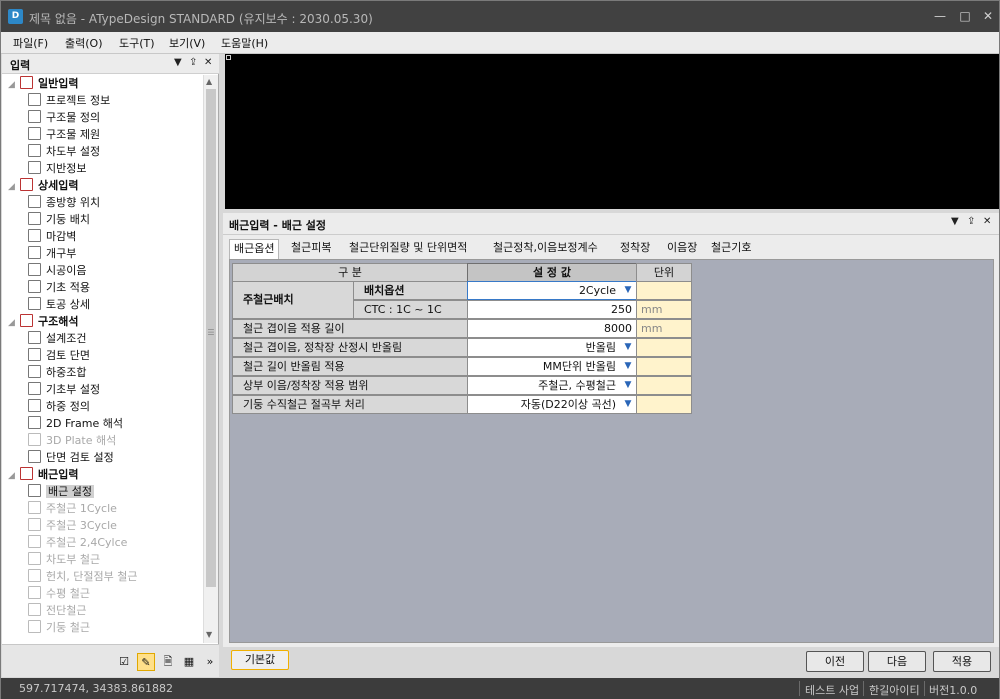 The height and width of the screenshot is (699, 1000). Describe the element at coordinates (552, 309) in the screenshot. I see `row-value: 250` at that location.